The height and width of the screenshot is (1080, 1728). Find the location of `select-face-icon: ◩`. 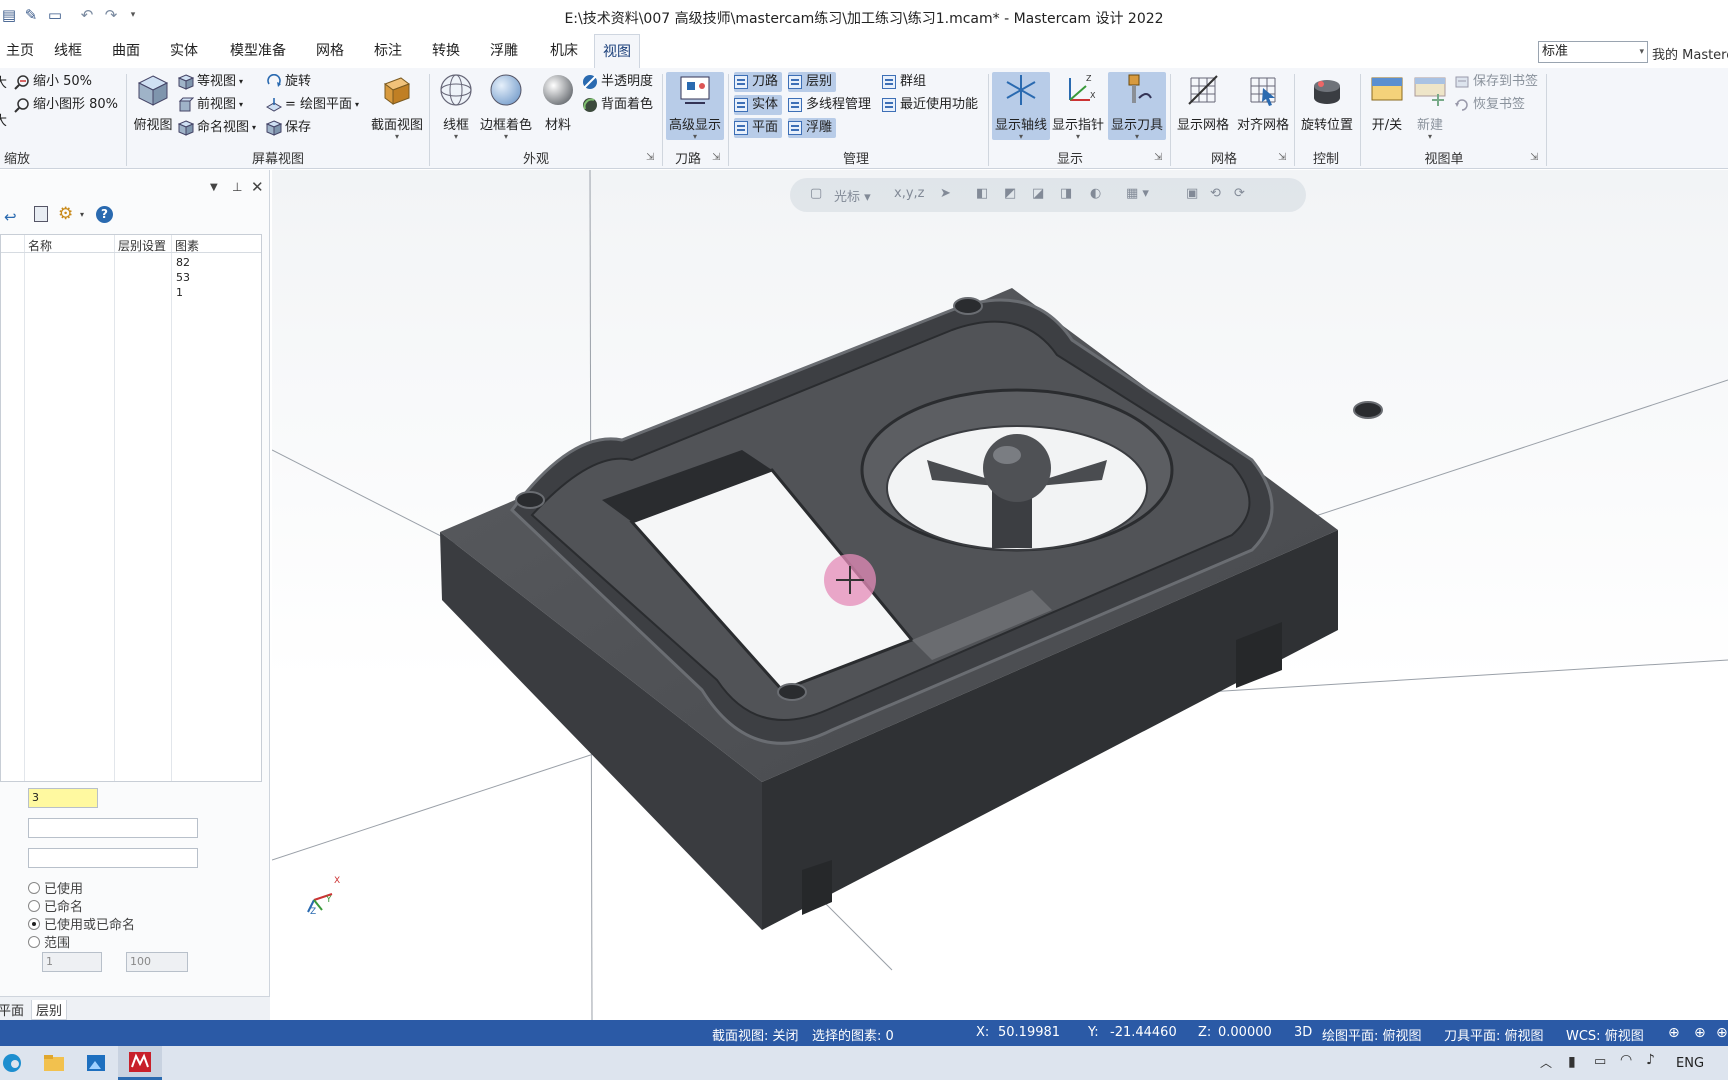

select-face-icon: ◩ is located at coordinates (1010, 193).